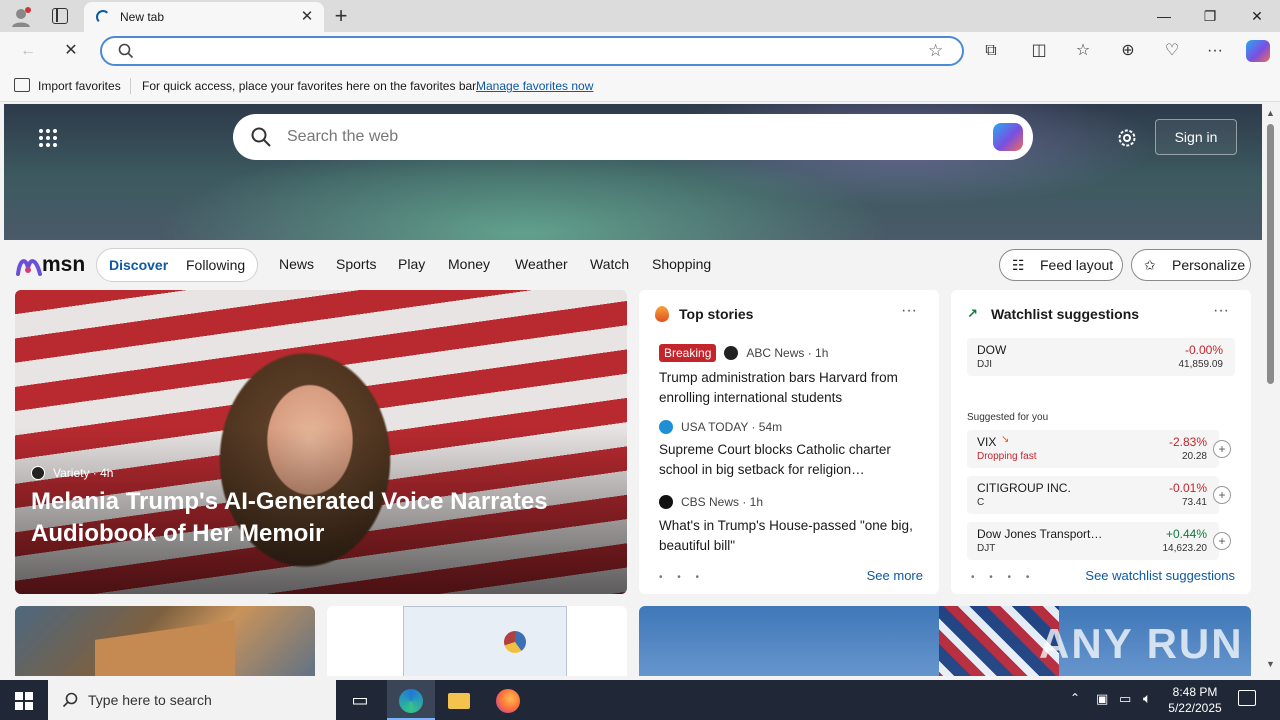 This screenshot has width=1280, height=720. Describe the element at coordinates (1270, 113) in the screenshot. I see `scroll-up-icon: ▲` at that location.